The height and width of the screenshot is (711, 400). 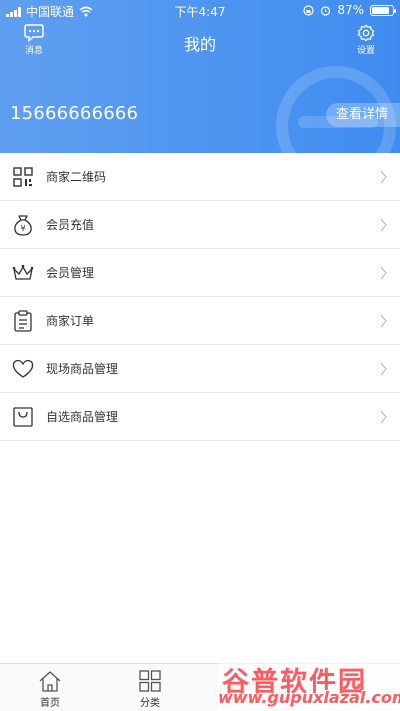 What do you see at coordinates (200, 321) in the screenshot?
I see `menu-item-merchant-orders: 商家订单` at bounding box center [200, 321].